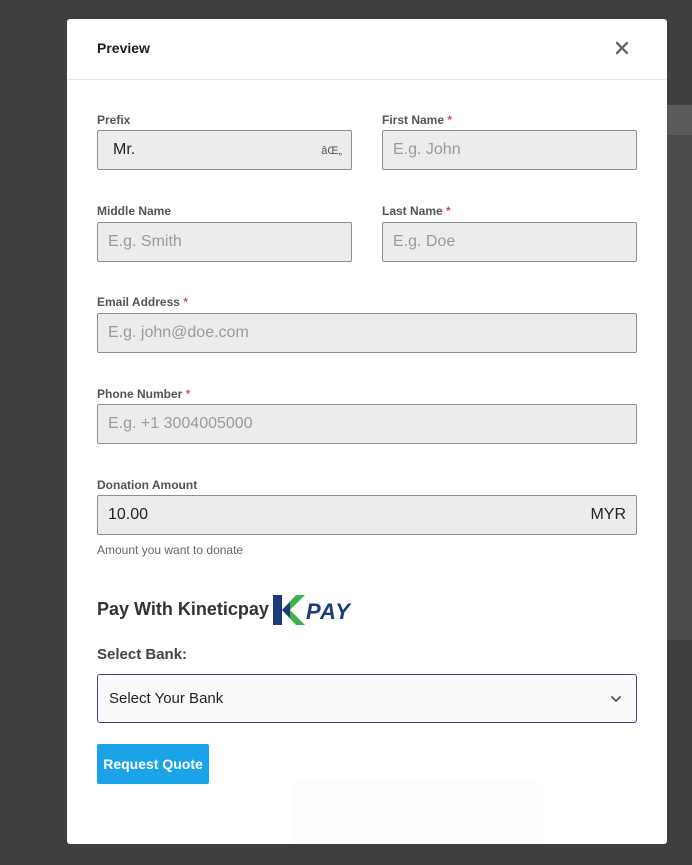 The width and height of the screenshot is (692, 865). I want to click on middle-name-input: E.g. Smith, so click(224, 242).